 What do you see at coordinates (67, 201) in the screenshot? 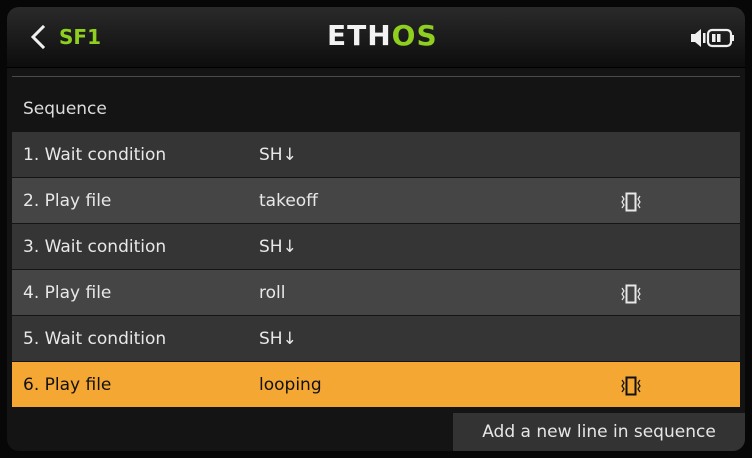
I see `row-name: 2. Play file` at bounding box center [67, 201].